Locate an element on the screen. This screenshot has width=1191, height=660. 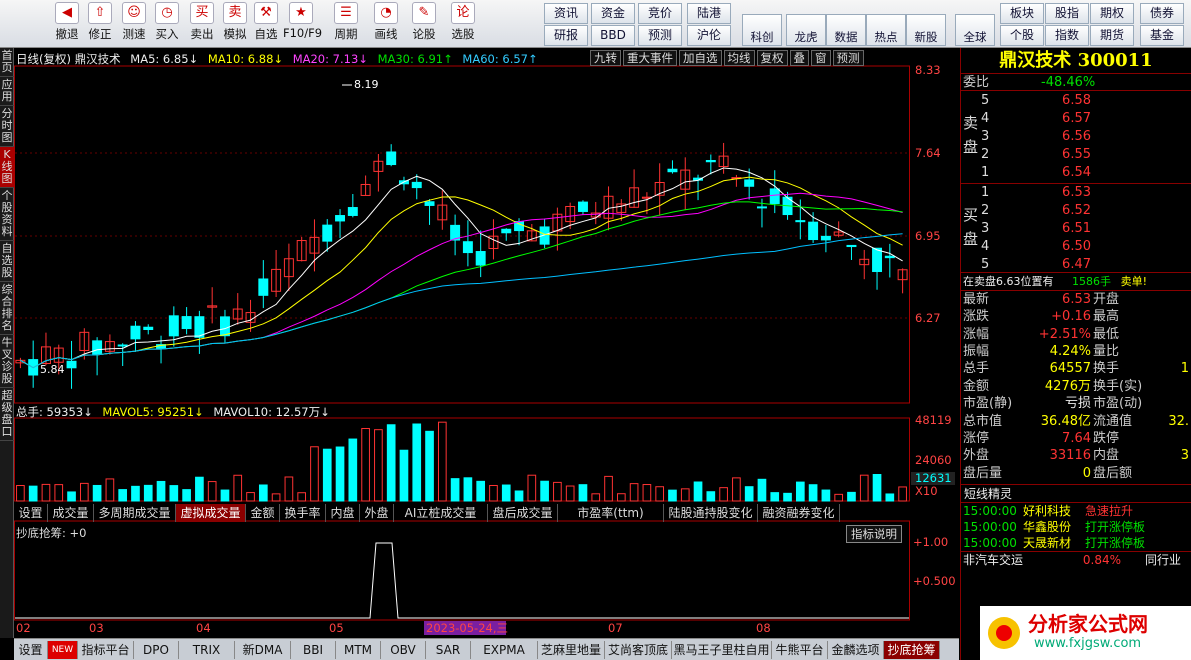
volume-tab-9: 盘后成交量 is located at coordinates (523, 513).